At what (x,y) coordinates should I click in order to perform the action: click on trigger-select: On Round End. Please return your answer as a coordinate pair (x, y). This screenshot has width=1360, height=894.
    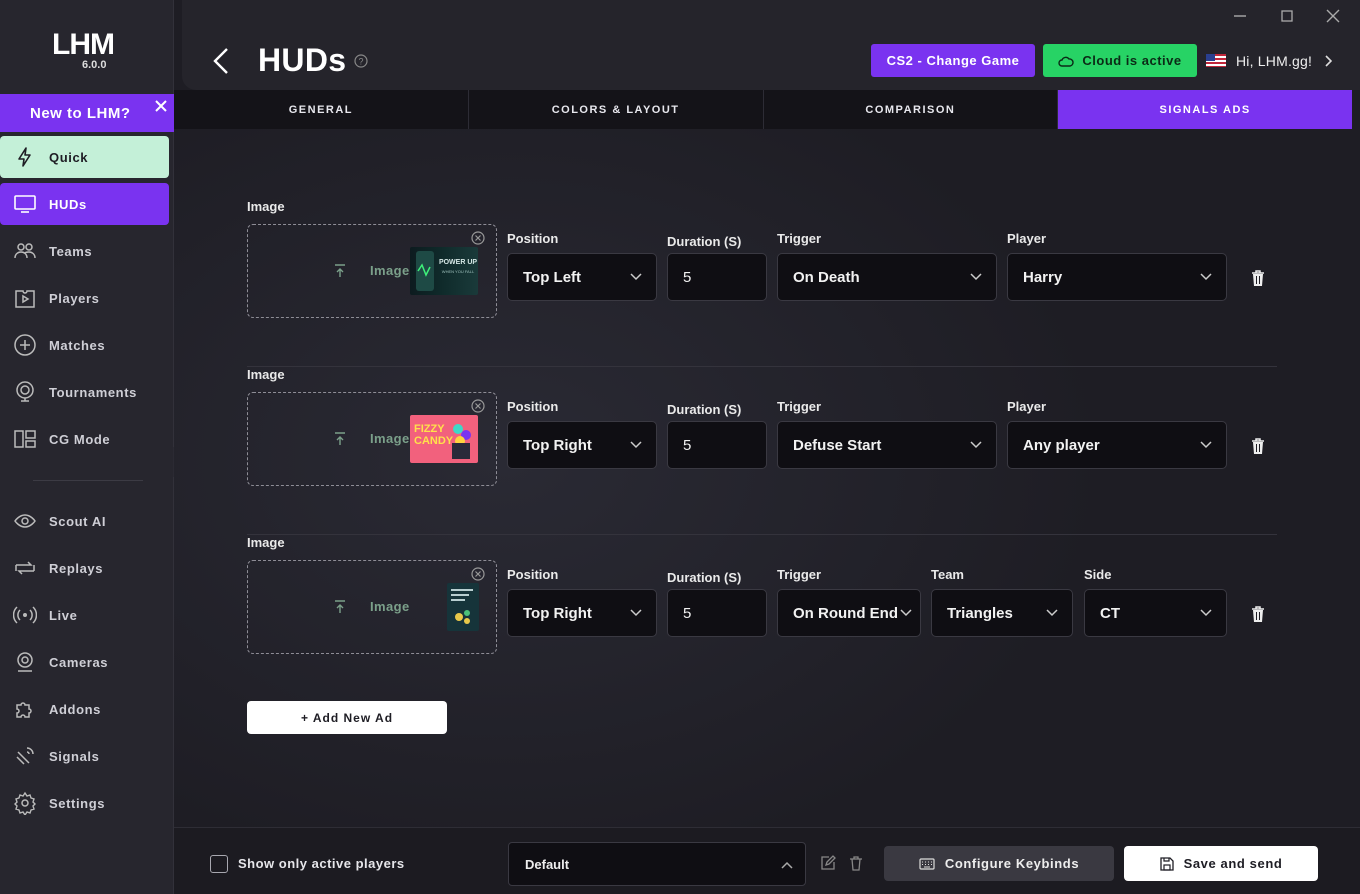
    Looking at the image, I should click on (849, 613).